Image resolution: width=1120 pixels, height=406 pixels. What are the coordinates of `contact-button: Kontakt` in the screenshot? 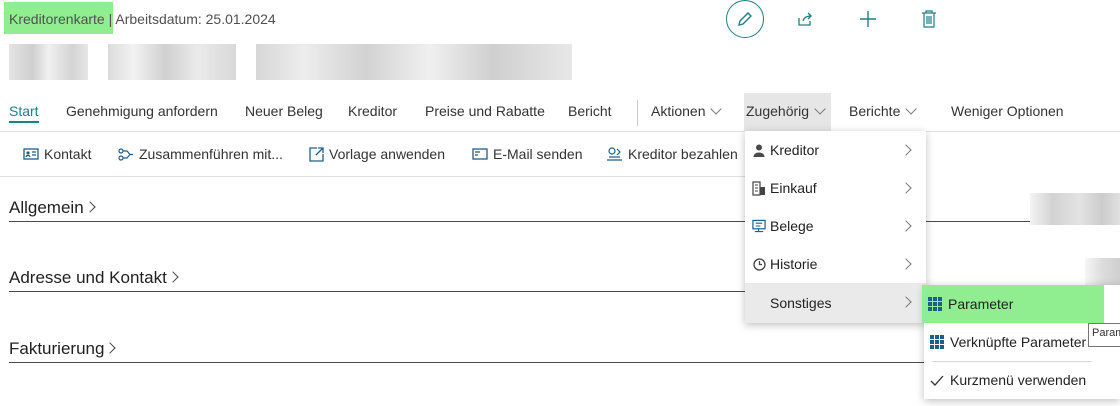 It's located at (57, 154).